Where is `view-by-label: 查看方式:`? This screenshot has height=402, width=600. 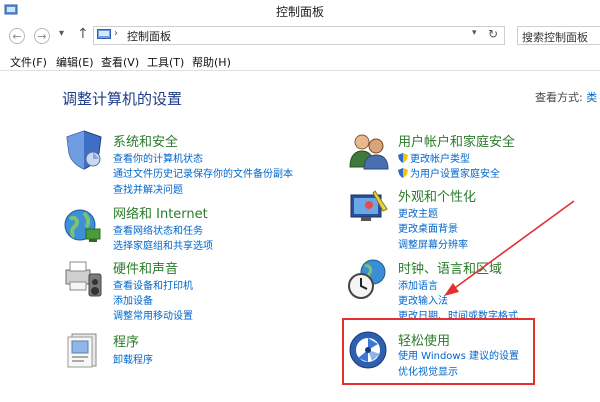 view-by-label: 查看方式: is located at coordinates (559, 97).